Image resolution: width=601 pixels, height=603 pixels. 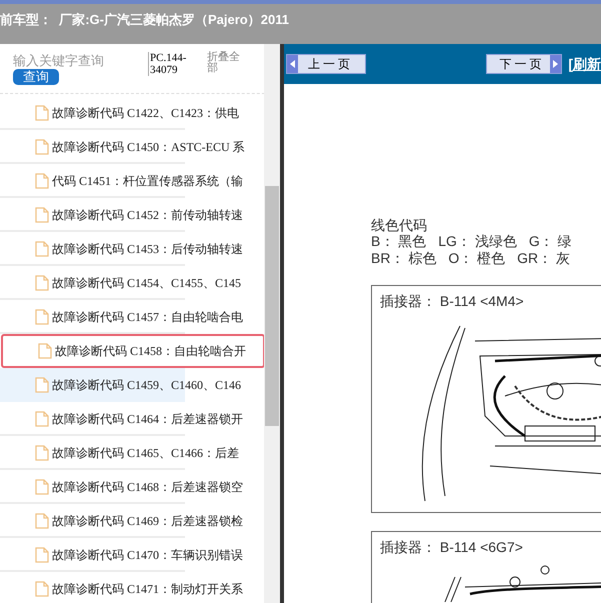 What do you see at coordinates (452, 301) in the screenshot?
I see `connector-label: 插接器： B-114 <4M4>` at bounding box center [452, 301].